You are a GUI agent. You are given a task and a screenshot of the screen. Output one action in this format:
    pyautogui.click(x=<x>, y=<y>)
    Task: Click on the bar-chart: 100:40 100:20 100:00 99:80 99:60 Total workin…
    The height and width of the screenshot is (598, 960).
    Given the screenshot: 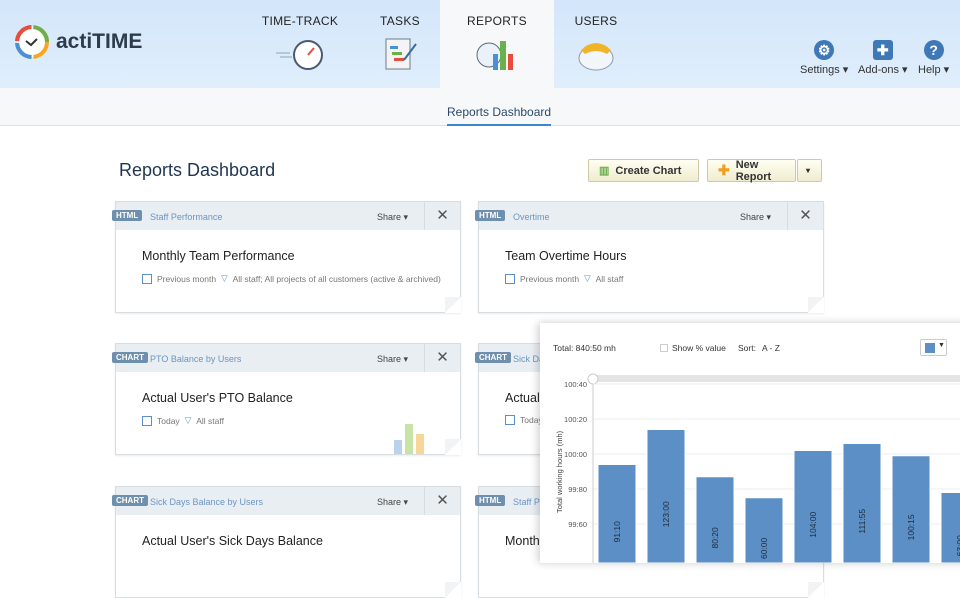 What is the action you would take?
    pyautogui.click(x=757, y=468)
    